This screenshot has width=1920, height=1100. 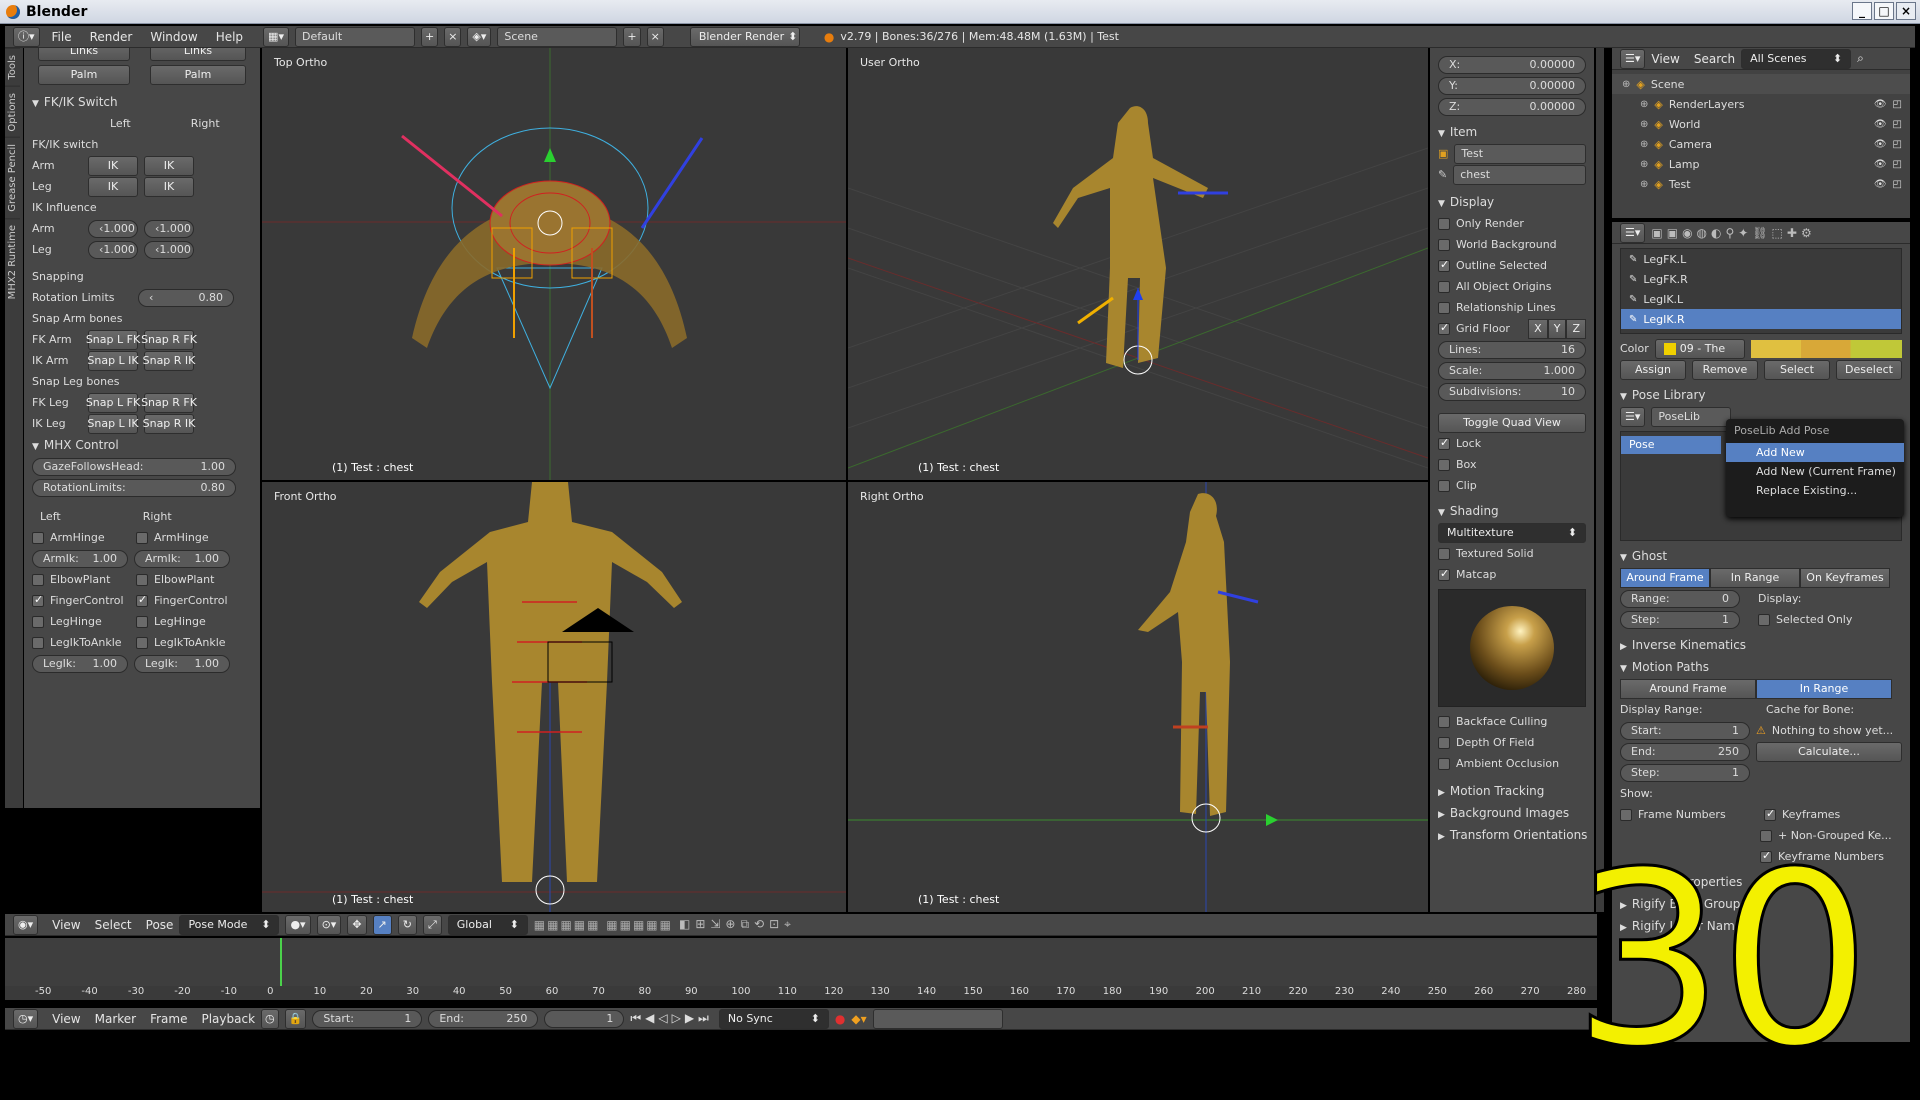 I want to click on influence-arm-right-field: ‹ 1.000, so click(x=169, y=228).